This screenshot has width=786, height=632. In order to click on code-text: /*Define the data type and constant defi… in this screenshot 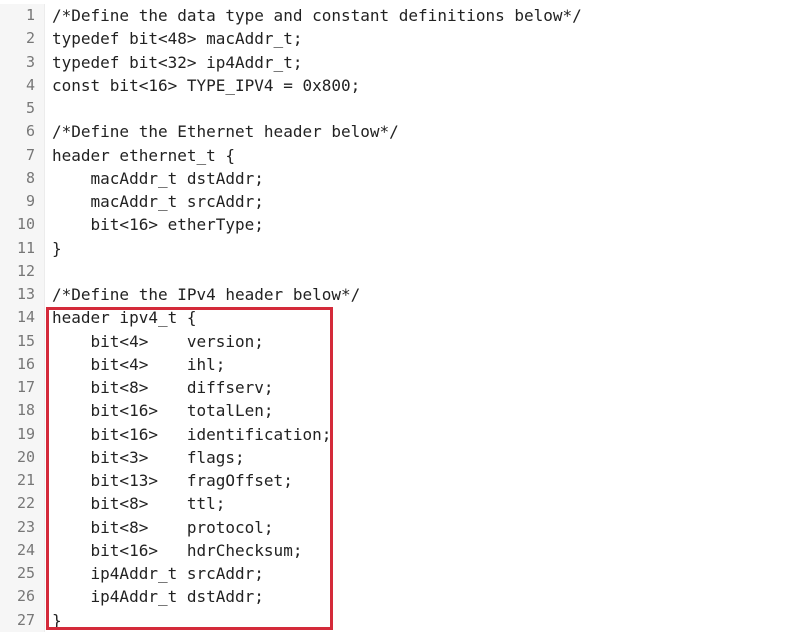, I will do `click(317, 15)`.